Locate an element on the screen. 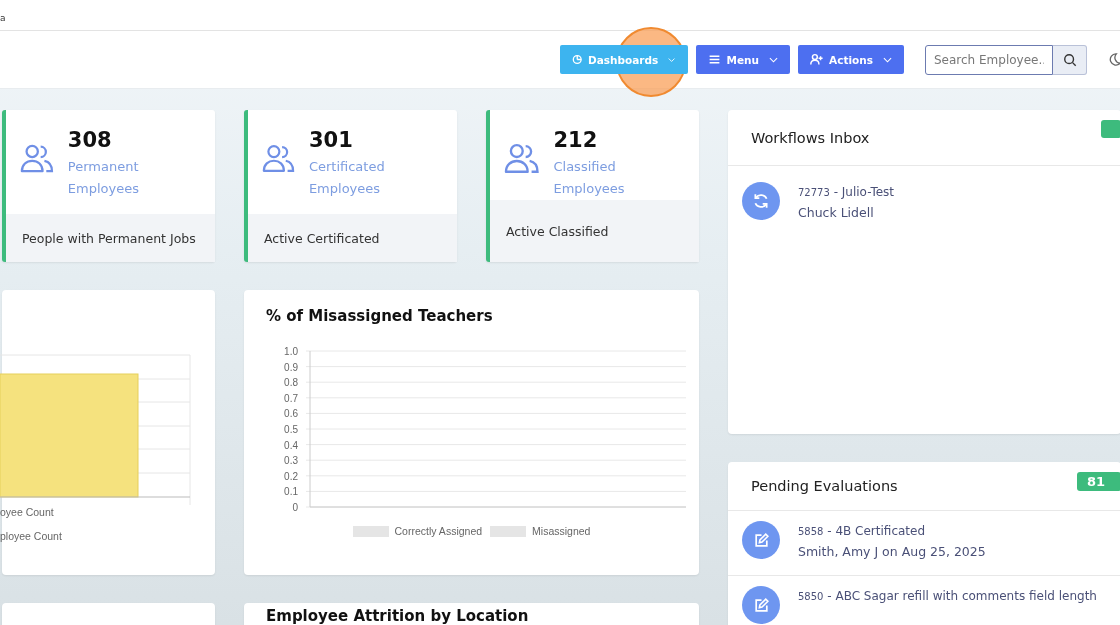  y-tick-label: 0.4 is located at coordinates (291, 445).